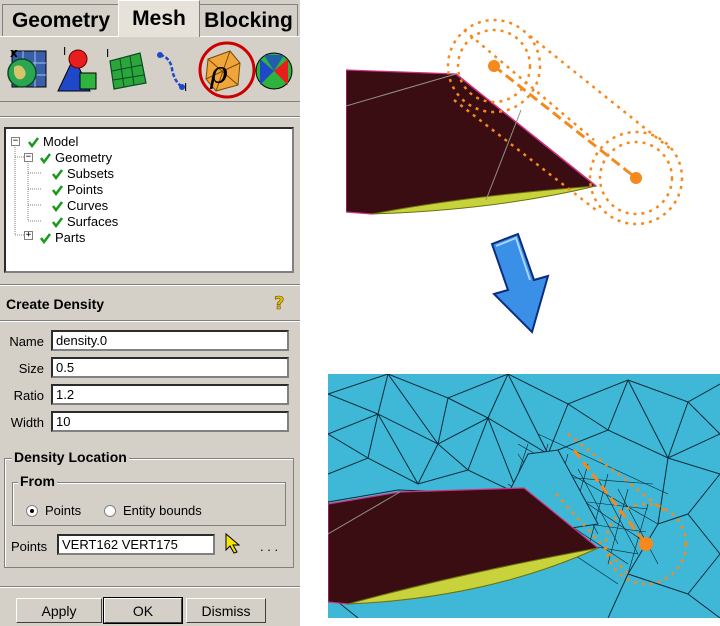  I want to click on dismiss-button: Dismiss, so click(226, 610).